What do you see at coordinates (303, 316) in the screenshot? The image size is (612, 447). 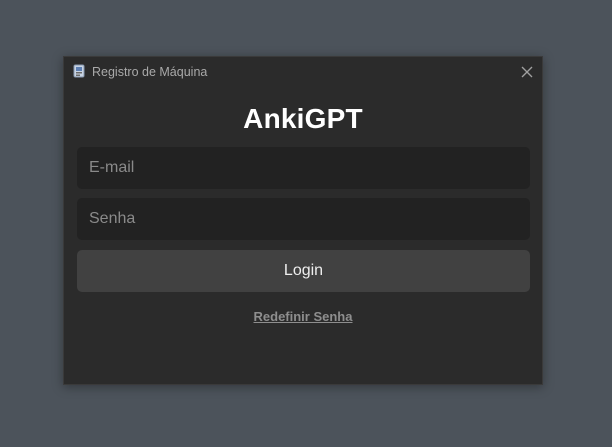 I see `reset-password-link: Redefinir Senha` at bounding box center [303, 316].